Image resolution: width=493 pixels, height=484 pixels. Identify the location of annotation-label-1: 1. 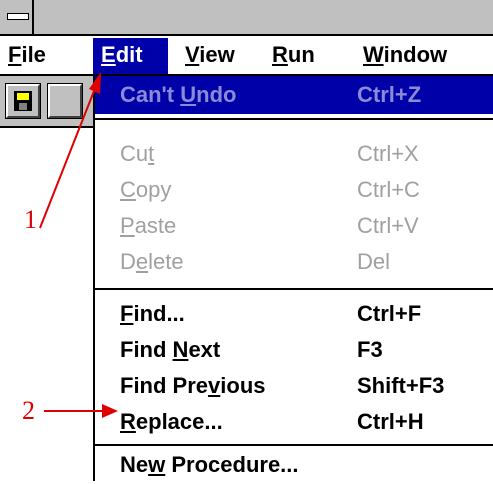
(30, 219).